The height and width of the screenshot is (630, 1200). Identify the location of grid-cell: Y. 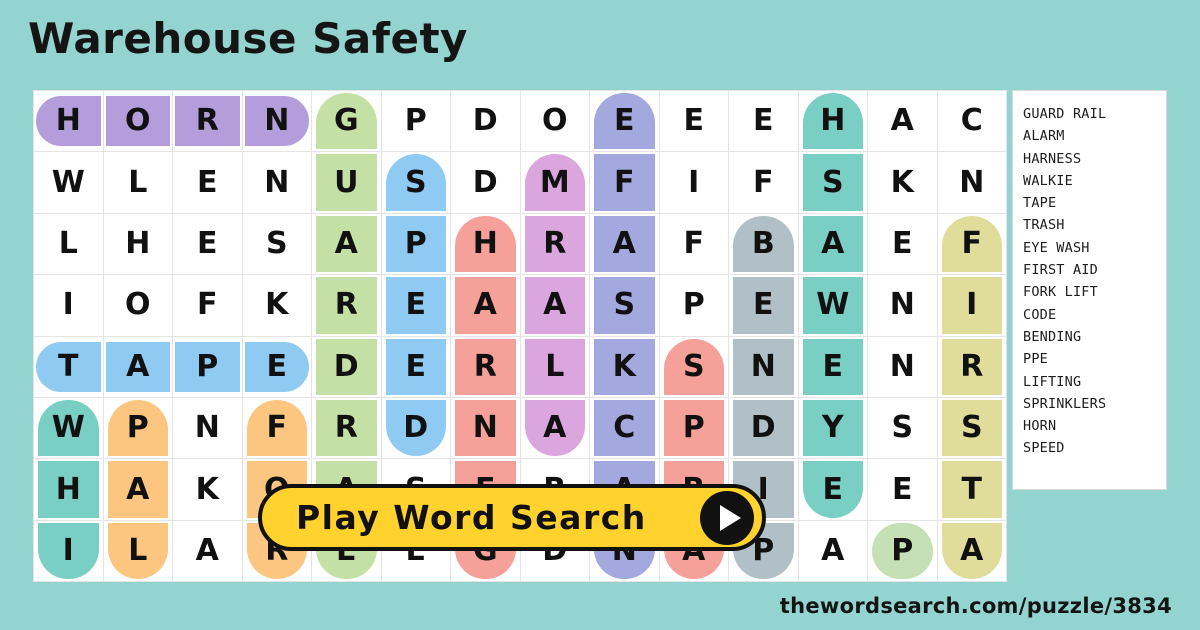
(832, 428).